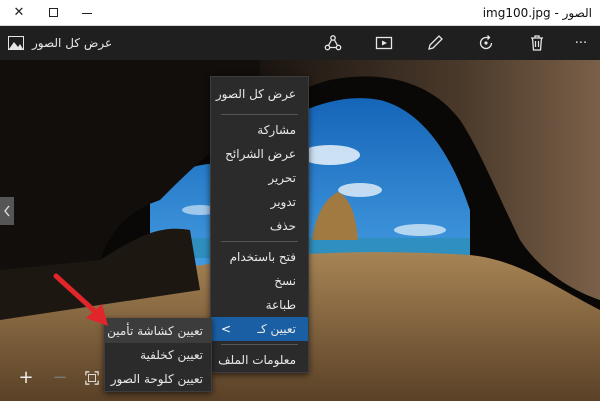 The width and height of the screenshot is (600, 401). I want to click on view-all-photos-label: عرض كل الصور, so click(72, 43).